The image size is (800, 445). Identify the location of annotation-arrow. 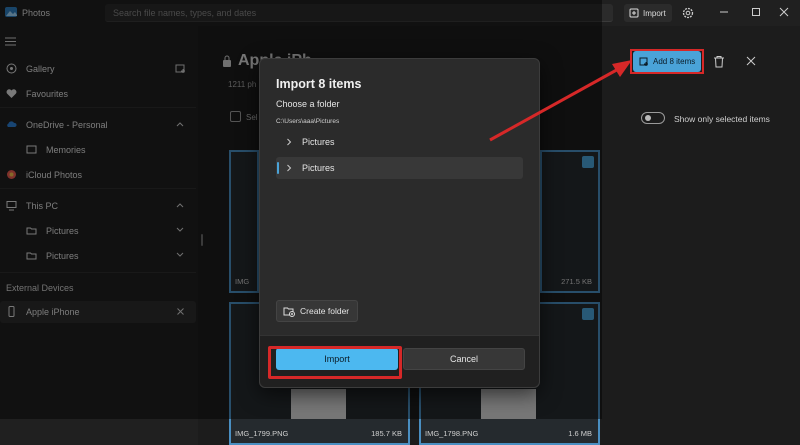
(560, 101).